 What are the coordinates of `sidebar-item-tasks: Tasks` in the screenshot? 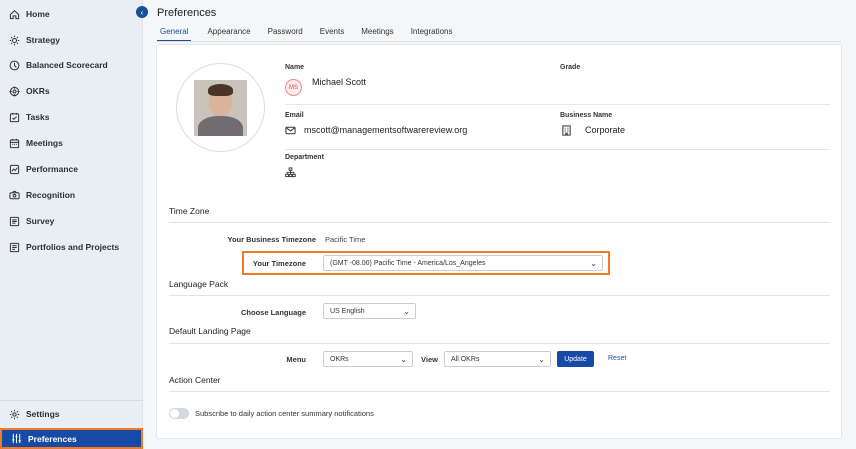 It's located at (71, 117).